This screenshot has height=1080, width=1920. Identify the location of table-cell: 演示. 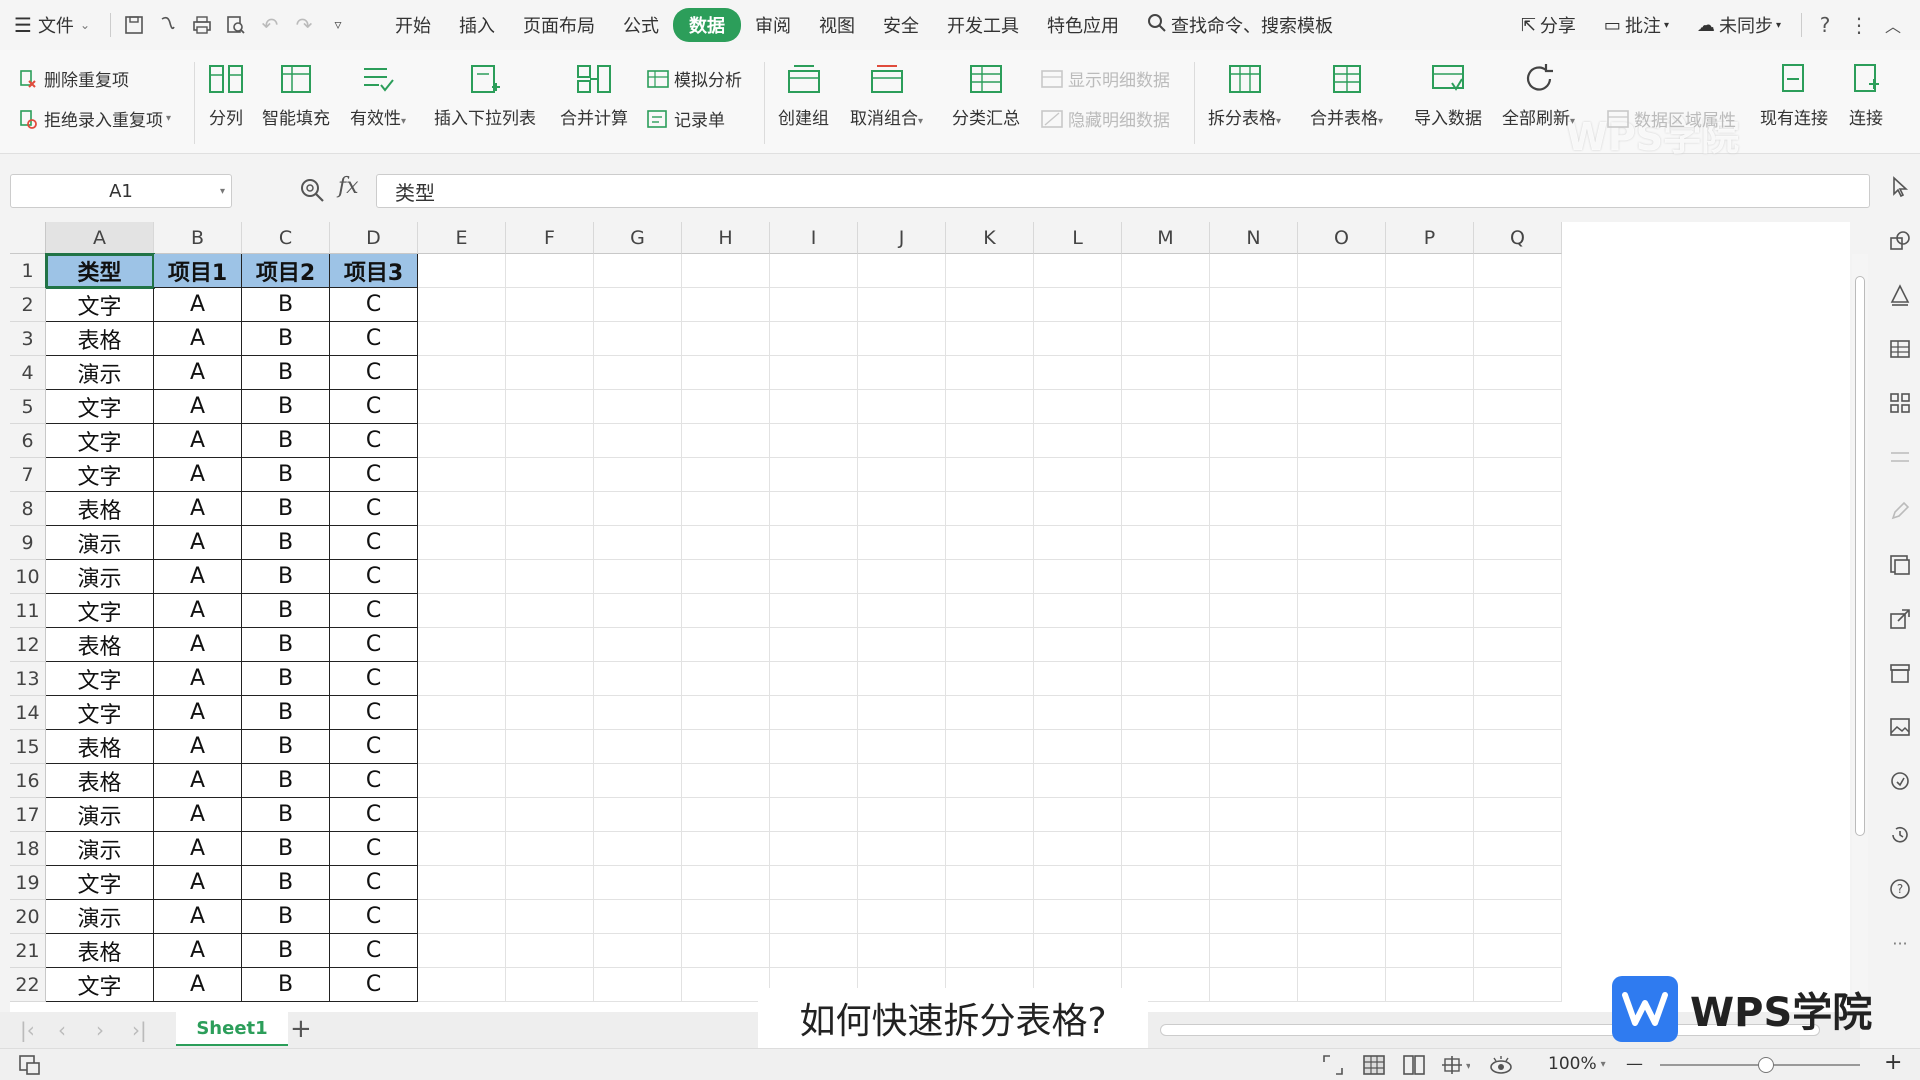
(100, 577).